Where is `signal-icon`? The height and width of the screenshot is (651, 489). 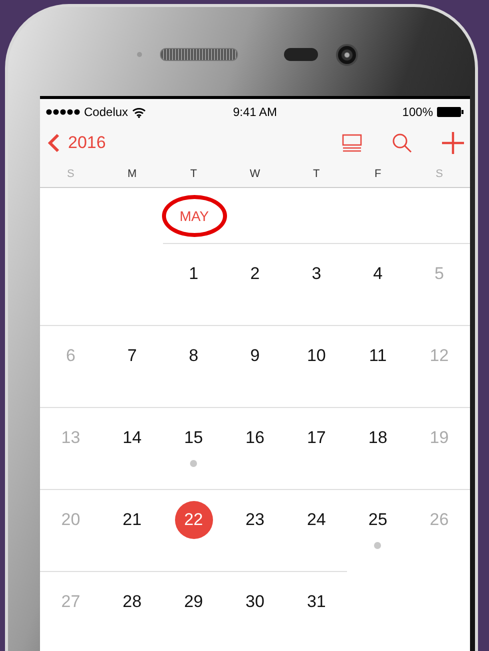 signal-icon is located at coordinates (63, 112).